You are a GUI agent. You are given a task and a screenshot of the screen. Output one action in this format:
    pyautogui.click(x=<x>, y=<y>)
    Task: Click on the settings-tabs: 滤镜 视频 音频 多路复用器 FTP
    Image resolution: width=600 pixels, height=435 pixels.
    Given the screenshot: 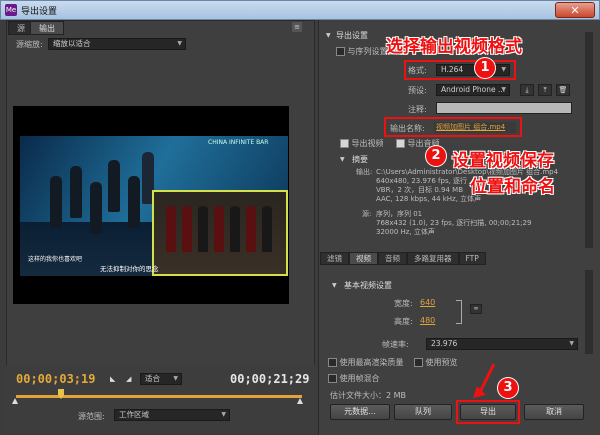 What is the action you would take?
    pyautogui.click(x=456, y=258)
    